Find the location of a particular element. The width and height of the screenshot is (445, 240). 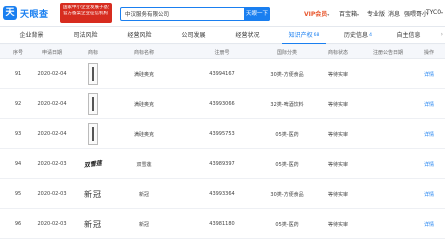

tab-operation-risk: 经营风险 is located at coordinates (140, 36).